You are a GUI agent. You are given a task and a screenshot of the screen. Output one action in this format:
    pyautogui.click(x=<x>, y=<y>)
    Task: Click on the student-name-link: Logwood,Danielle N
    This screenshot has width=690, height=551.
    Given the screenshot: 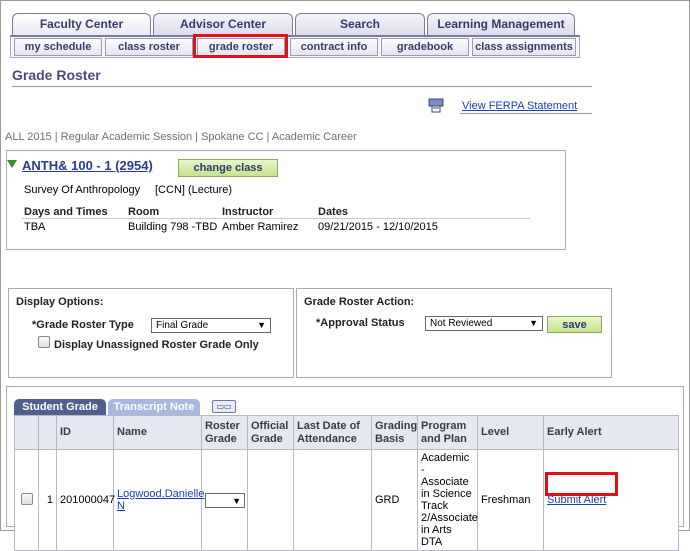 What is the action you would take?
    pyautogui.click(x=160, y=500)
    